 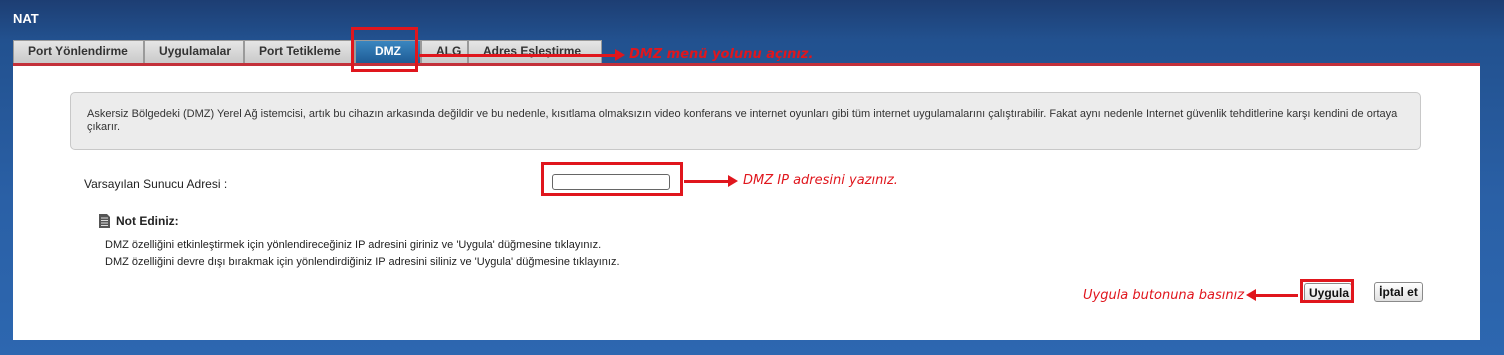 I want to click on highlight-apply-button, so click(x=1327, y=291).